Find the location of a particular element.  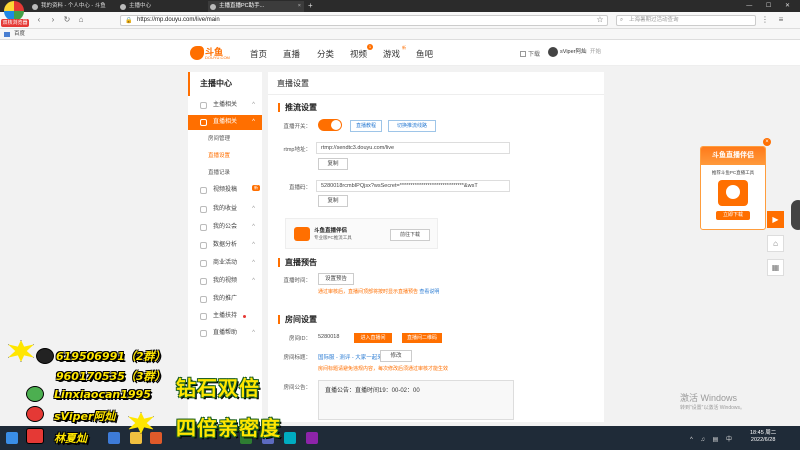

companion-ad: 斗鱼直播伴侣 推荐斗鱼PC直播工具 立即下载 is located at coordinates (733, 188).